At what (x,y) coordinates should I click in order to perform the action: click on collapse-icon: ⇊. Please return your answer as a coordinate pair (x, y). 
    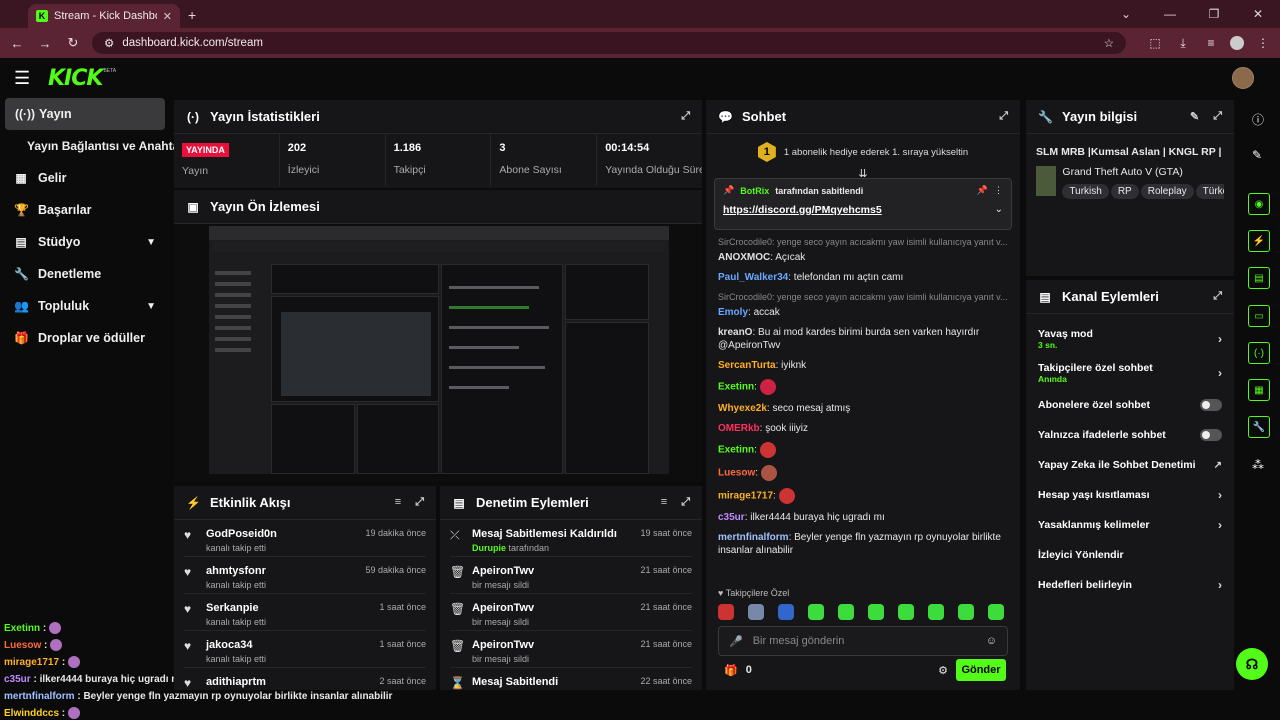
    Looking at the image, I should click on (863, 174).